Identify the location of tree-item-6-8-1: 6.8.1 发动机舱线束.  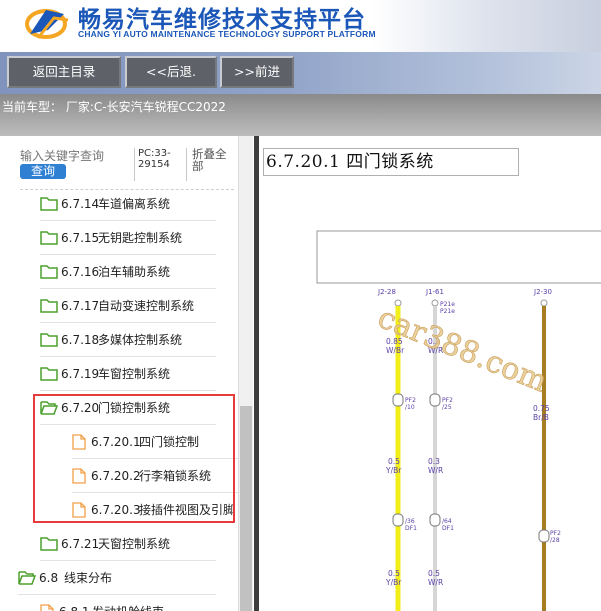
(128, 603).